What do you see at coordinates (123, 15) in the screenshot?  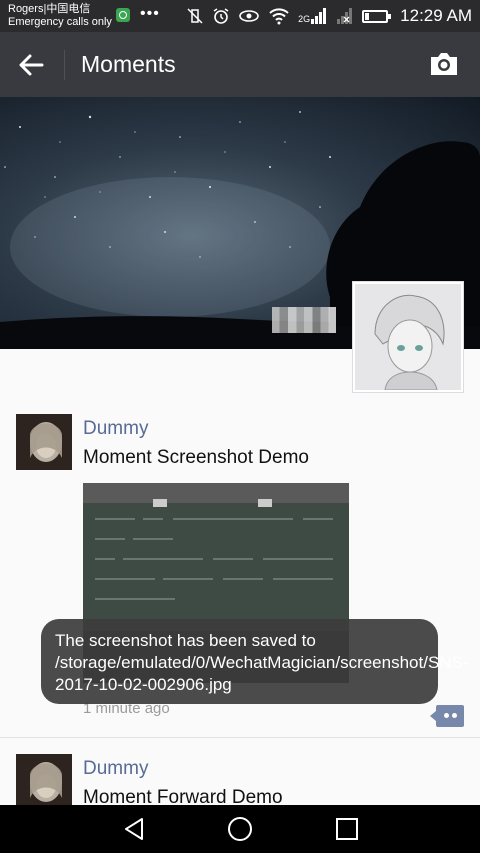 I see `notification-app-icon` at bounding box center [123, 15].